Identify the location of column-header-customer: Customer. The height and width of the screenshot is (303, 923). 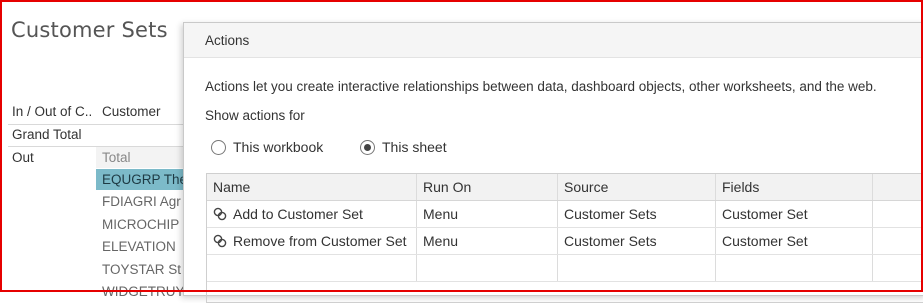
(131, 111).